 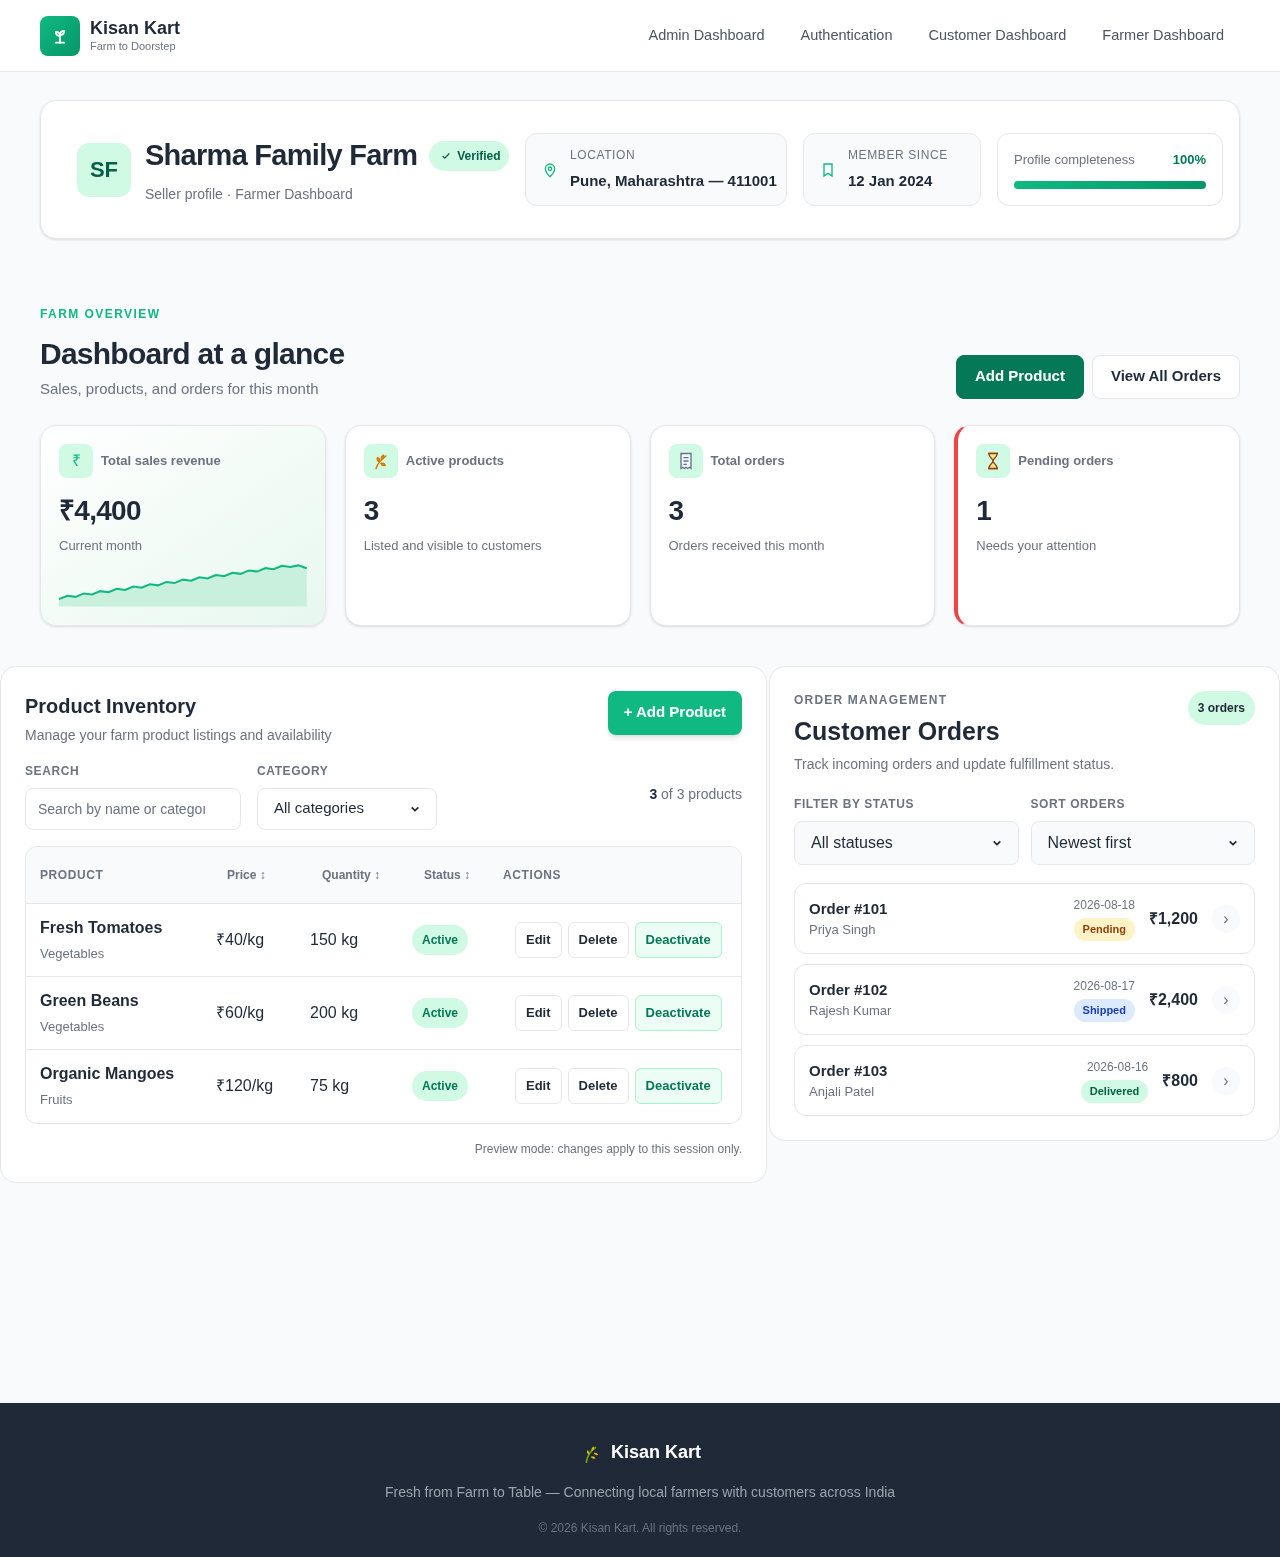 What do you see at coordinates (334, 939) in the screenshot?
I see `quantity-cell-text: 150 kg` at bounding box center [334, 939].